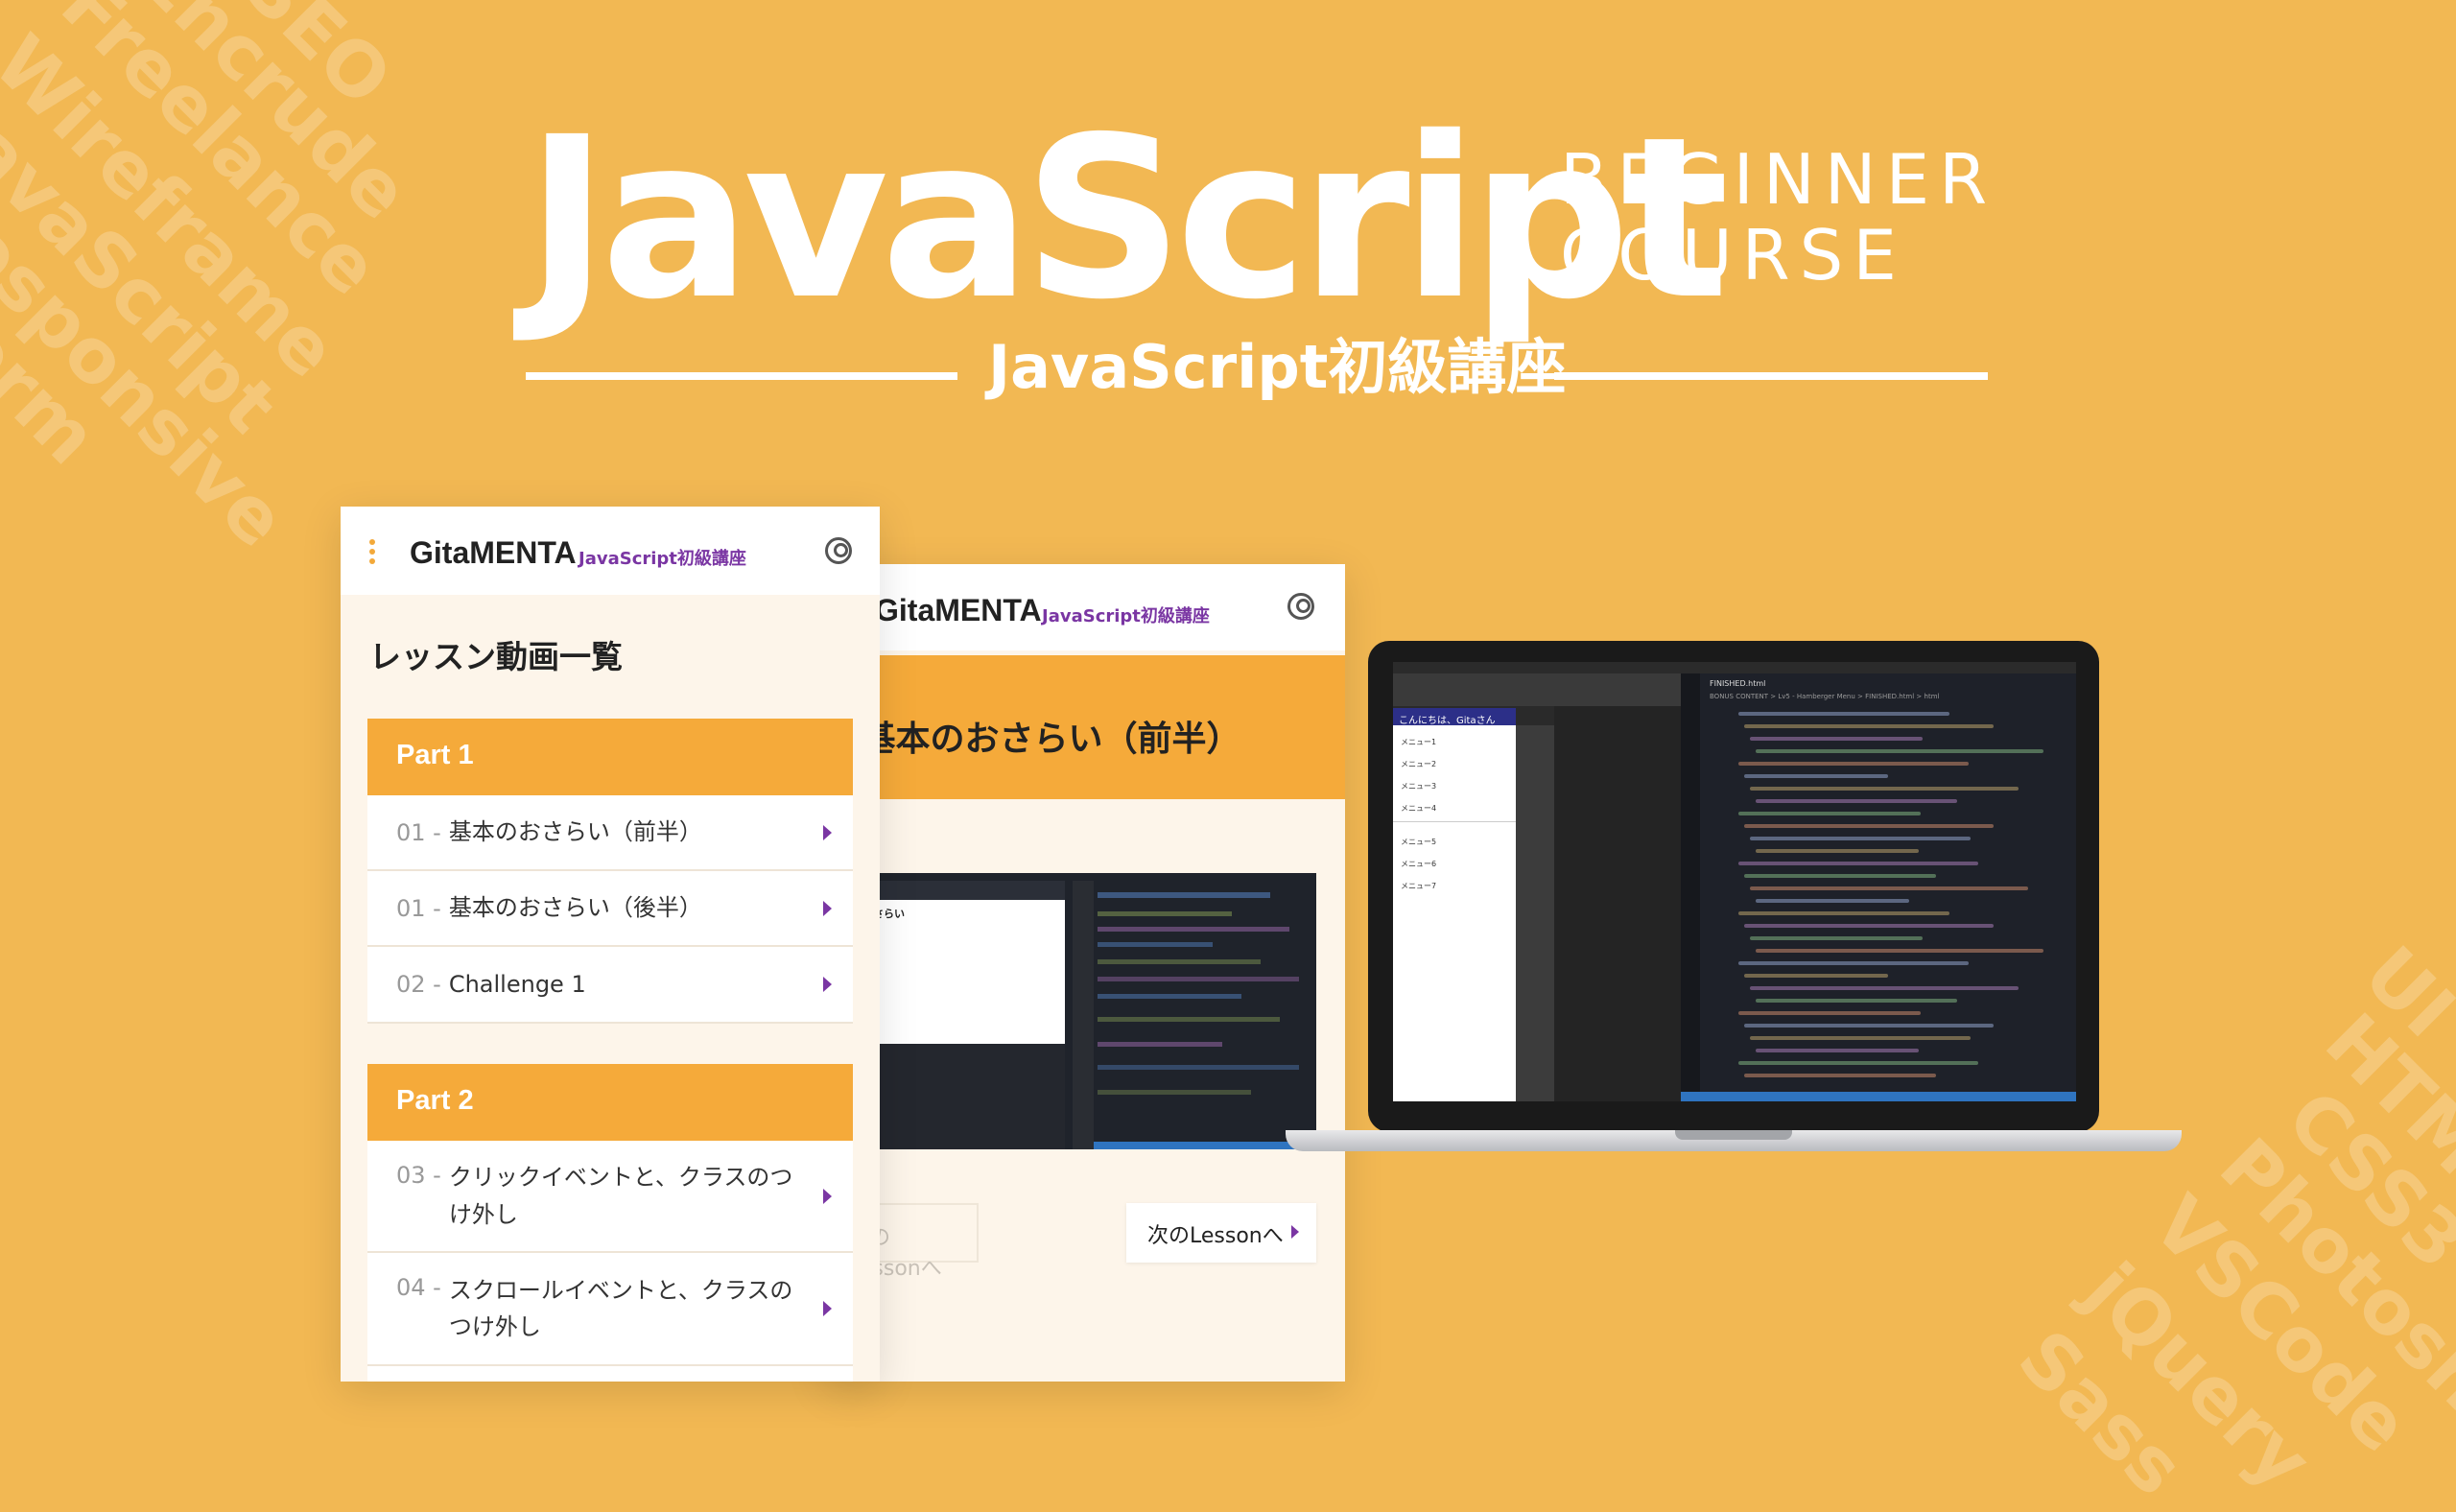 This screenshot has width=2456, height=1512. Describe the element at coordinates (418, 1287) in the screenshot. I see `lesson-number: 04 -` at that location.